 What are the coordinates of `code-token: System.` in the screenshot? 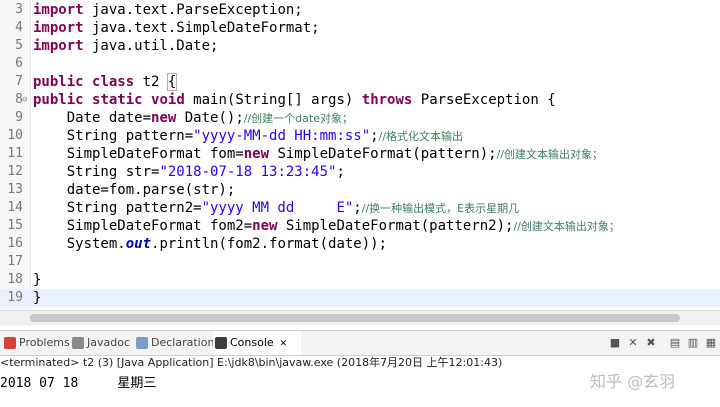 It's located at (79, 244).